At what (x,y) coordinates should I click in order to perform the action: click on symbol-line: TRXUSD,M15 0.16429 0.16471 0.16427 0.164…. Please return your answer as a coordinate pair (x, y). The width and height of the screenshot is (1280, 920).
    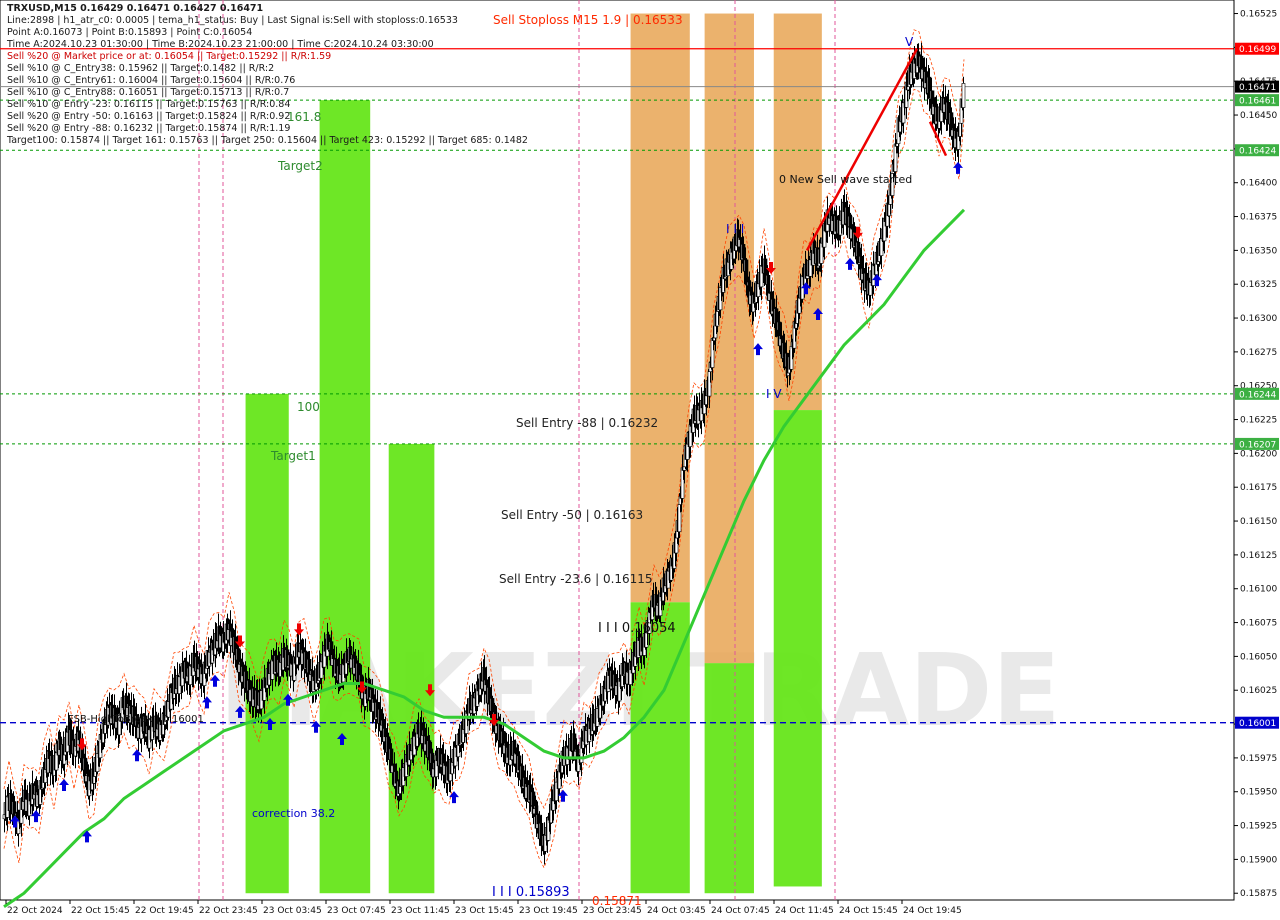
    Looking at the image, I should click on (135, 8).